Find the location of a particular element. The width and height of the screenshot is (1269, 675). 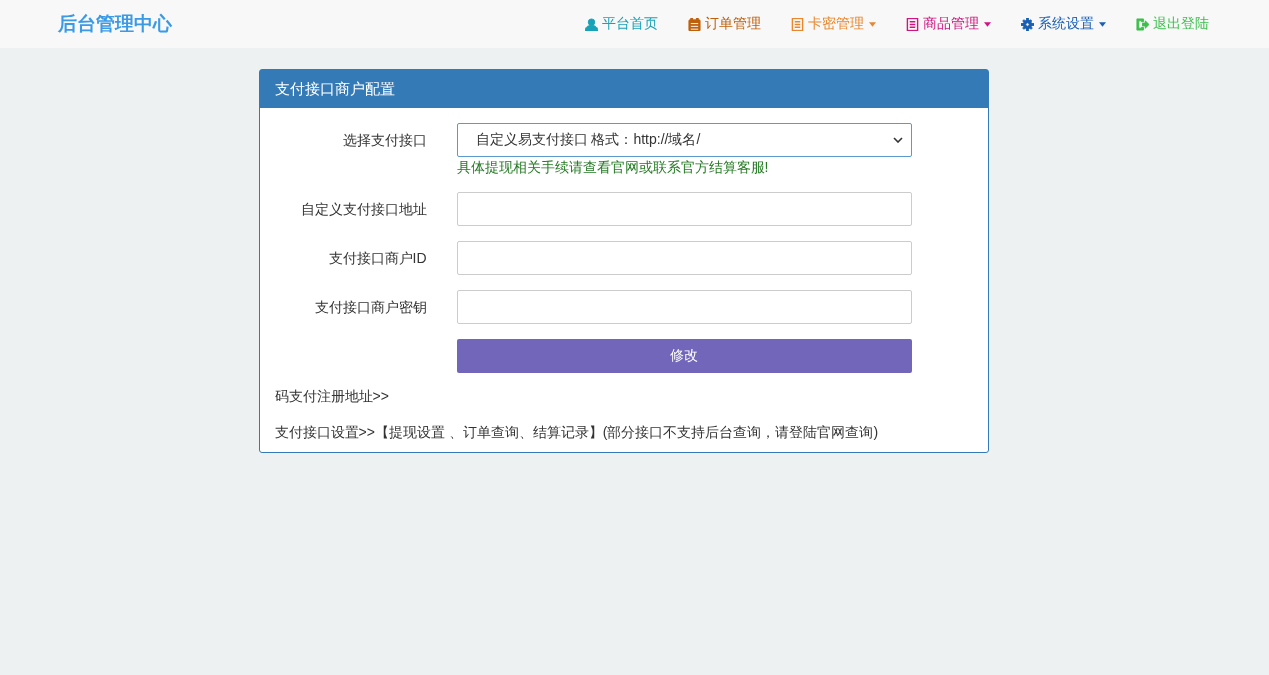

nav-link: 系统设置 is located at coordinates (1063, 24).